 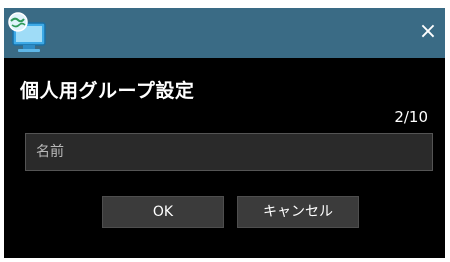 I want to click on close-icon: ×, so click(x=428, y=31).